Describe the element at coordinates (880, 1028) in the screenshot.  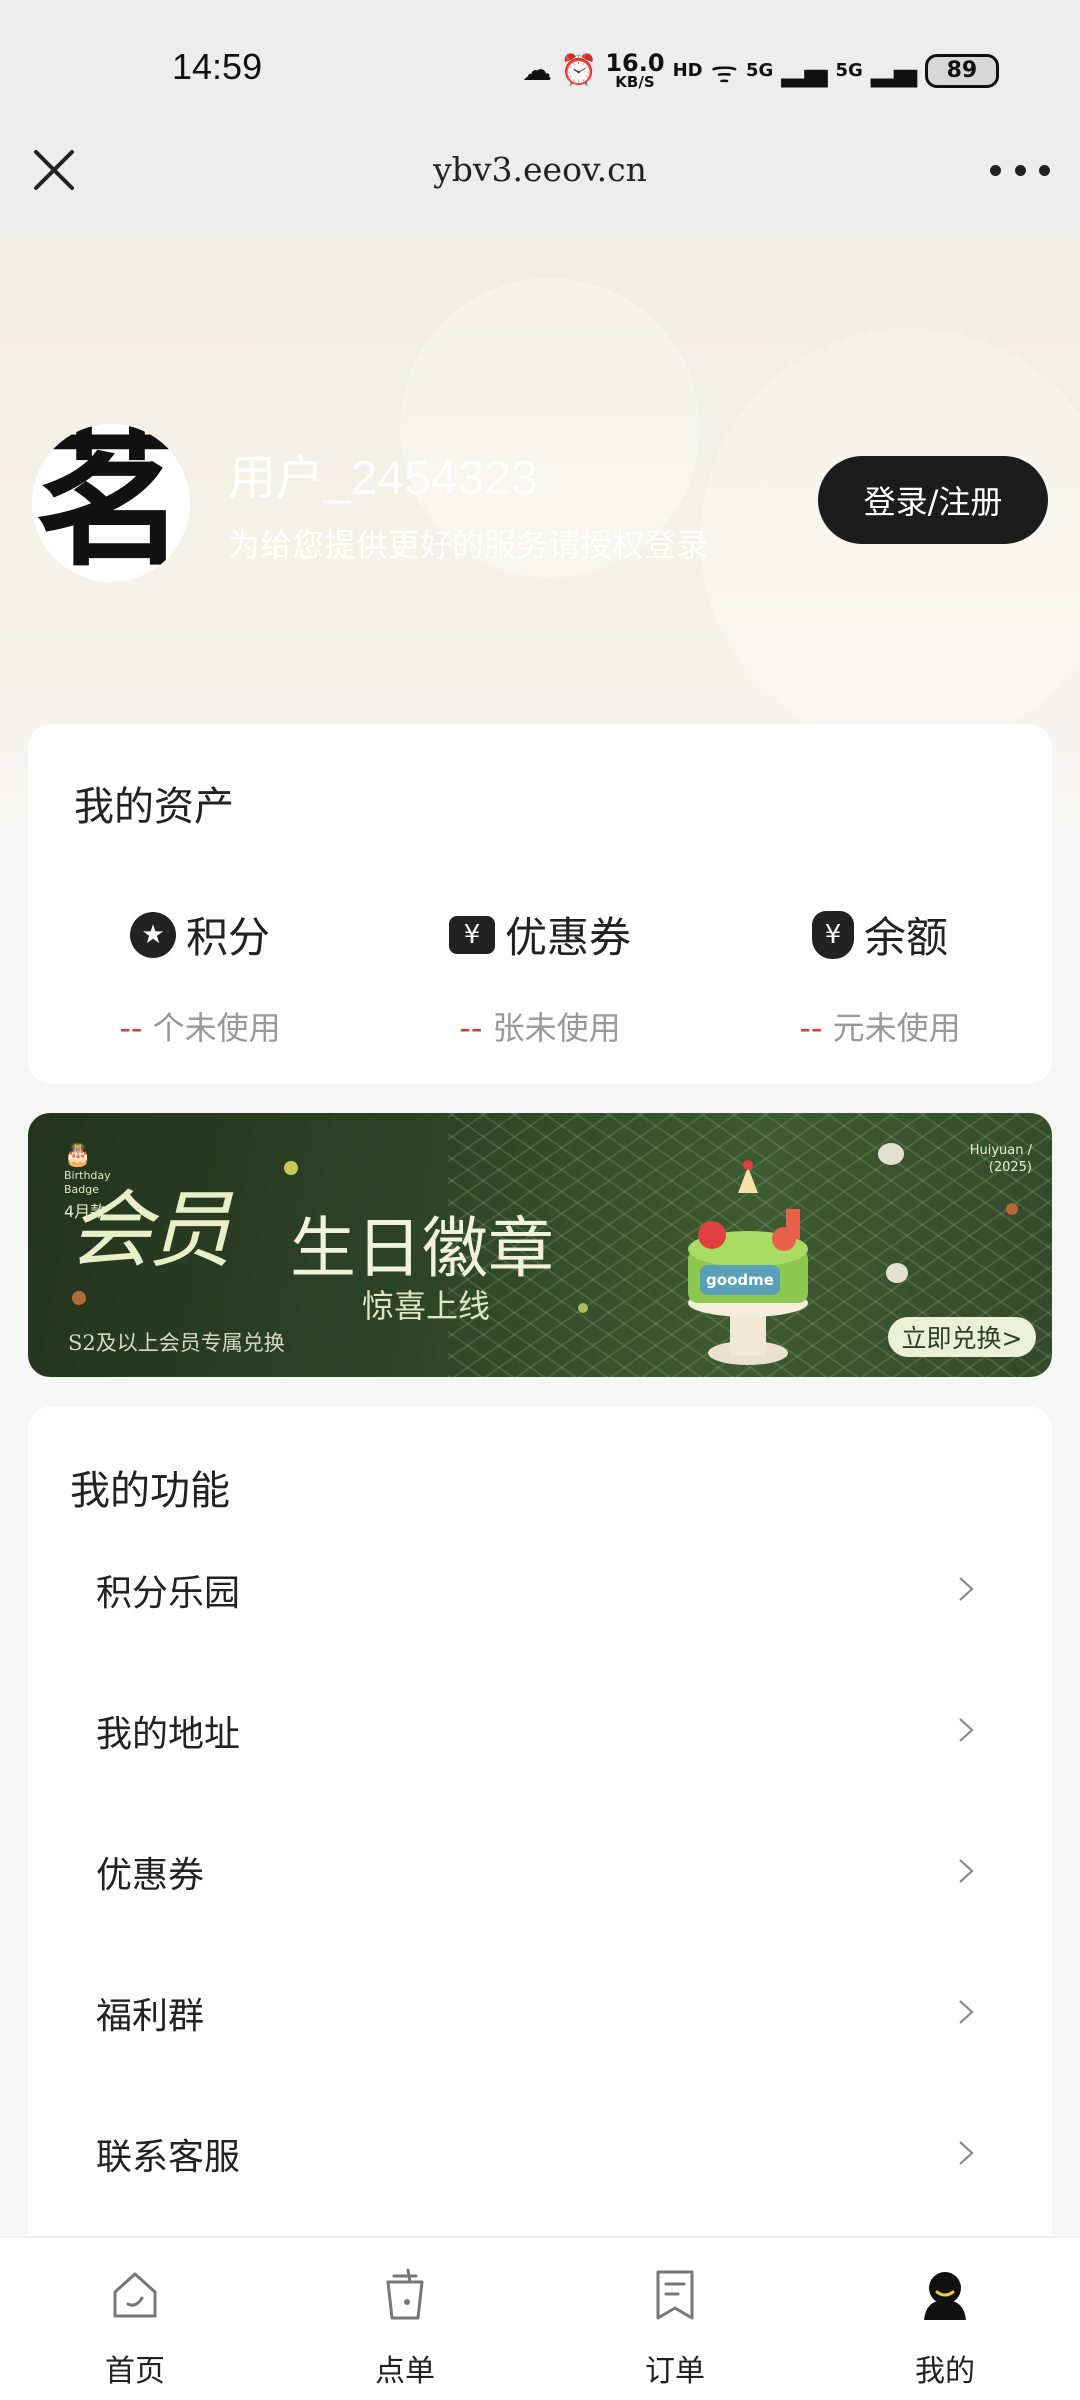
I see `asset-balance-sub: -- 元未使用` at that location.